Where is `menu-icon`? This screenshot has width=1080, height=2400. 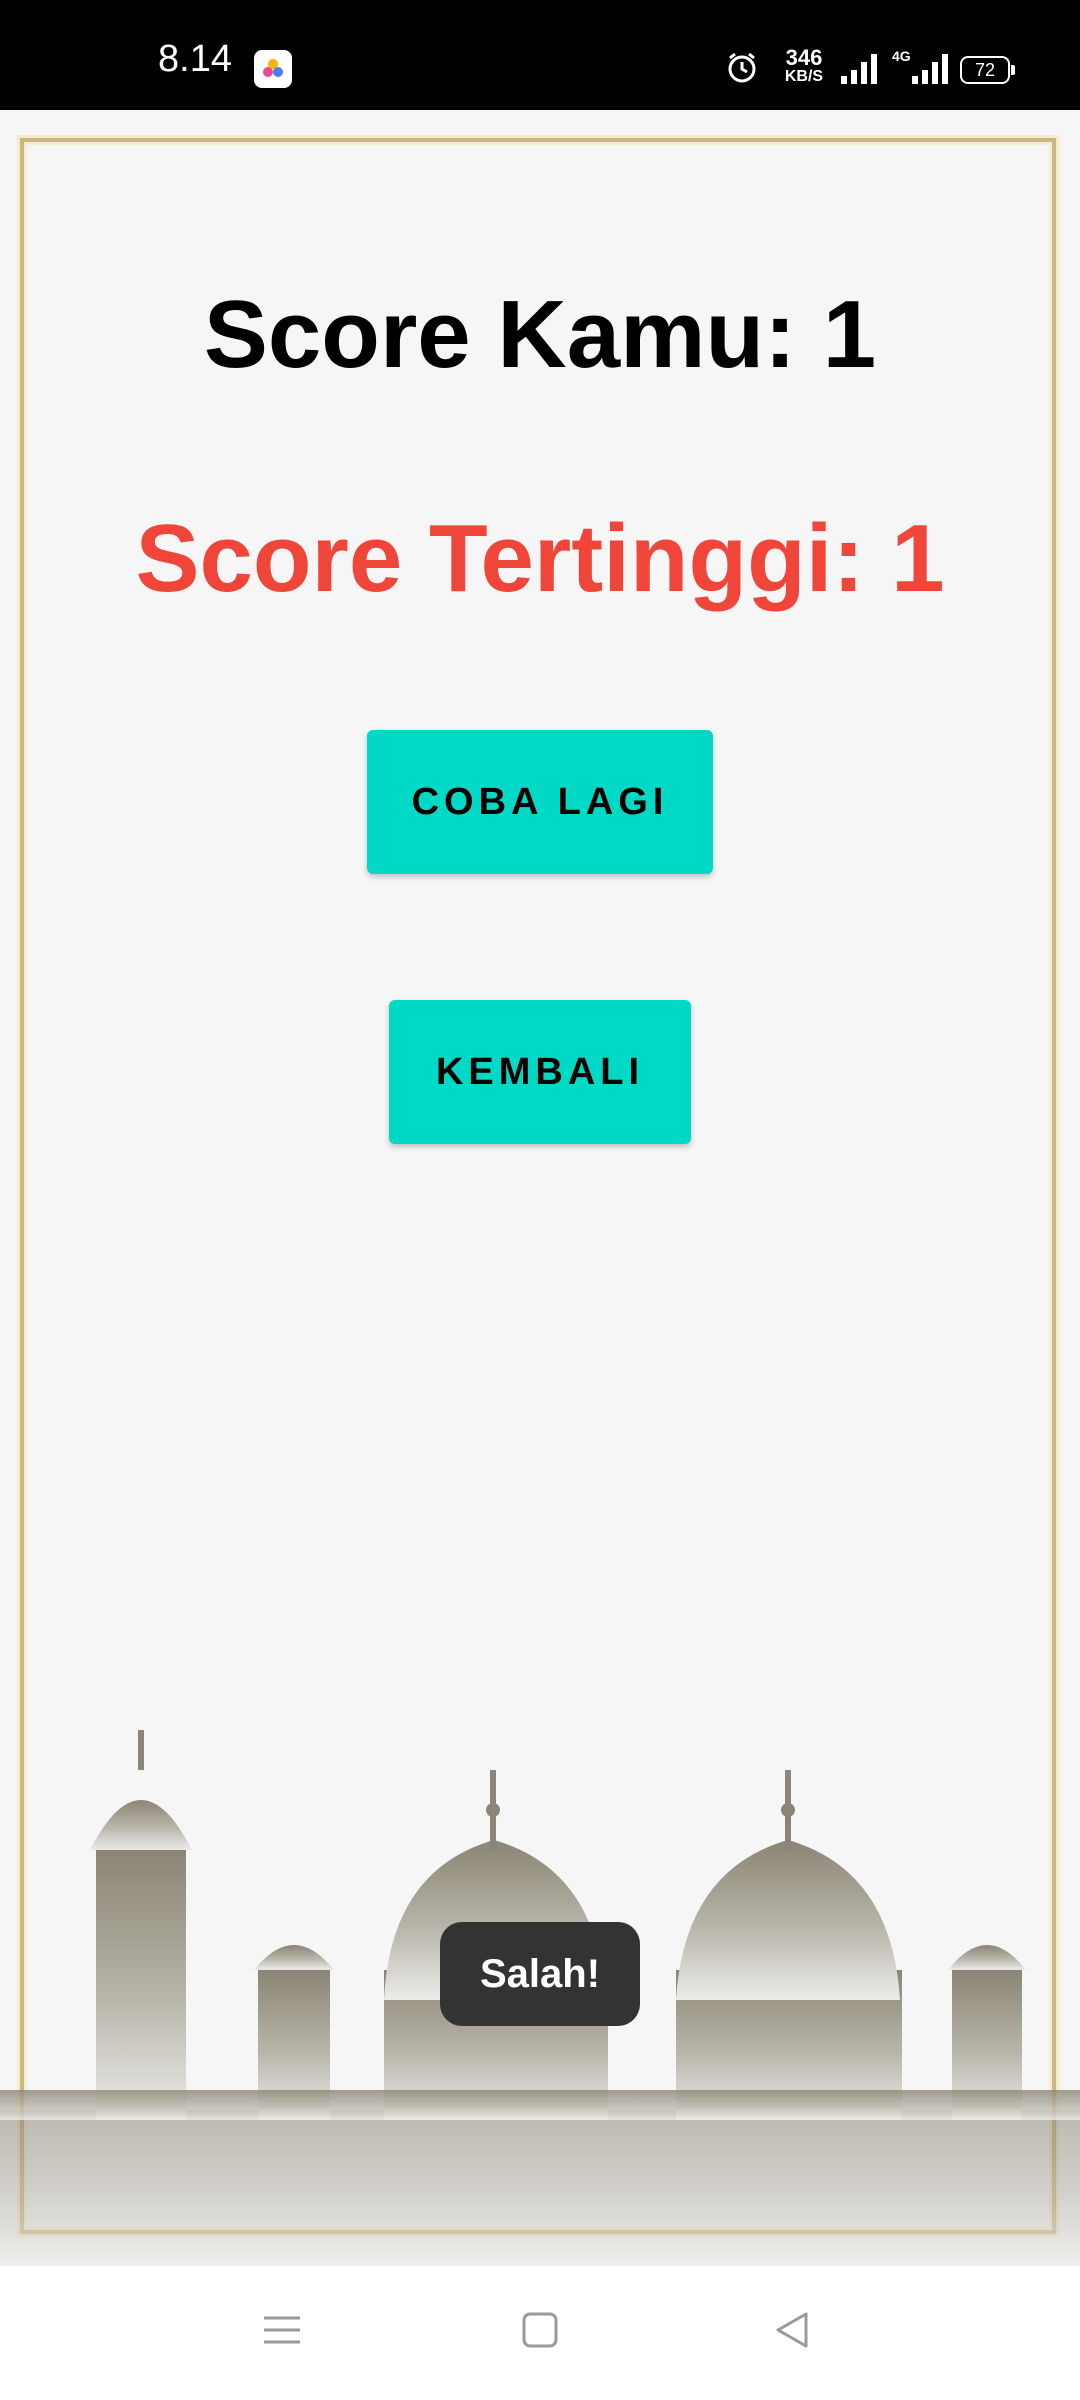 menu-icon is located at coordinates (282, 2330).